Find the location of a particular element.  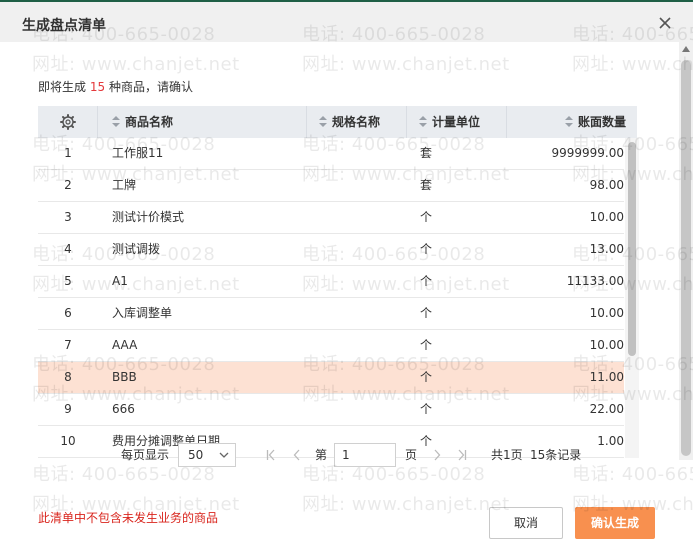

grid-scrollbar is located at coordinates (632, 298).